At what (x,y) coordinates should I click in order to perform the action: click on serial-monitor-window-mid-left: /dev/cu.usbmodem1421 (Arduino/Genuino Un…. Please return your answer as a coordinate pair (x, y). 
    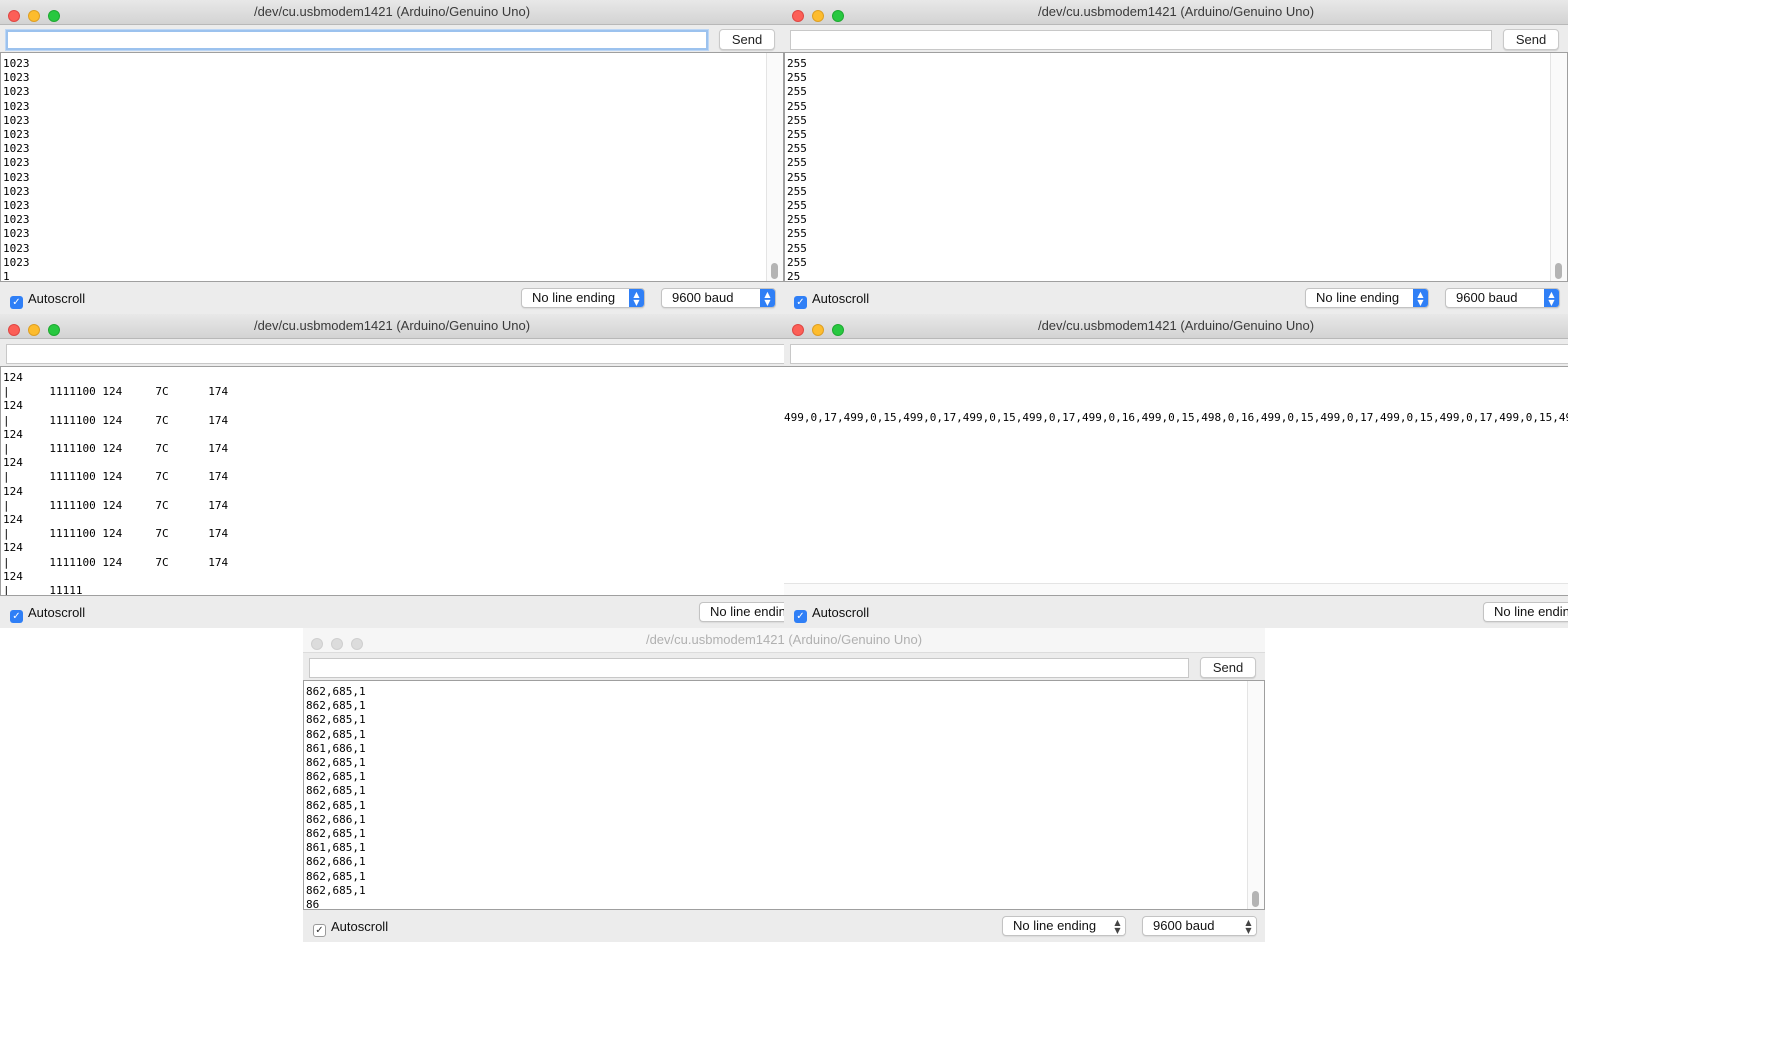
    Looking at the image, I should click on (392, 471).